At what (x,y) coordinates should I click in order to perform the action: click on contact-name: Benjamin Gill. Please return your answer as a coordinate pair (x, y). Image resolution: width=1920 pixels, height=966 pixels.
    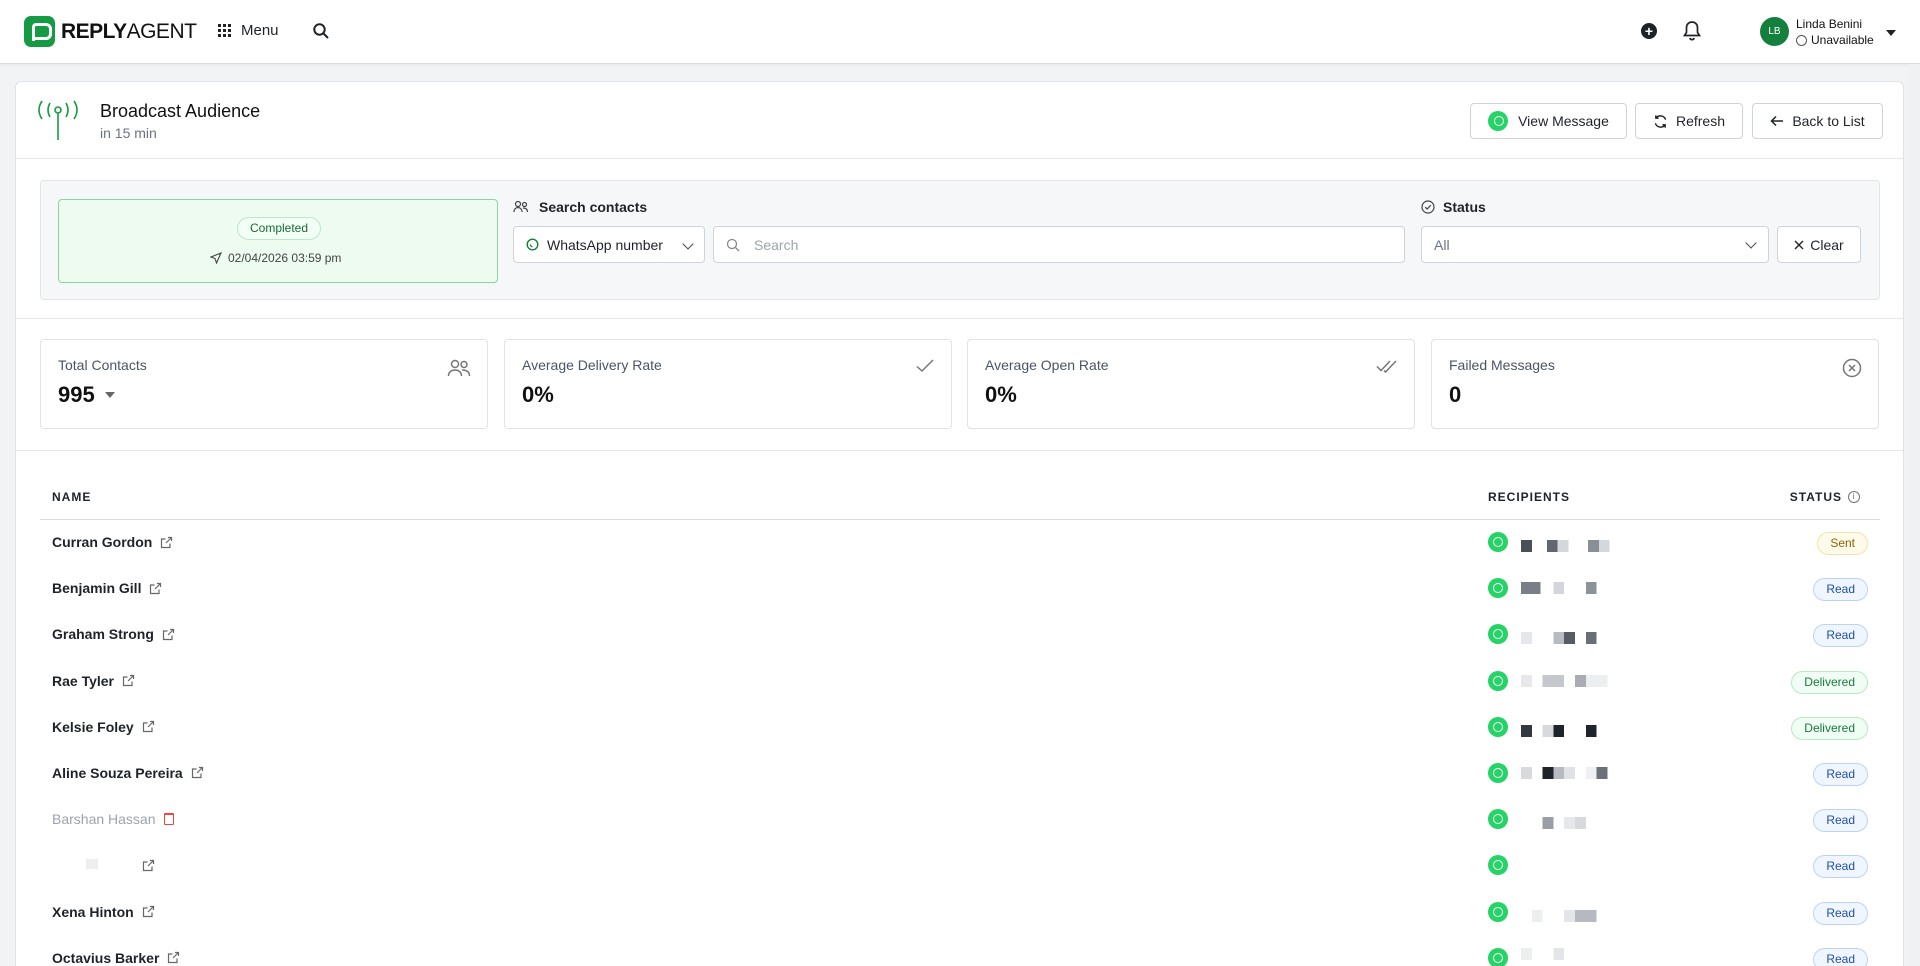
    Looking at the image, I should click on (107, 588).